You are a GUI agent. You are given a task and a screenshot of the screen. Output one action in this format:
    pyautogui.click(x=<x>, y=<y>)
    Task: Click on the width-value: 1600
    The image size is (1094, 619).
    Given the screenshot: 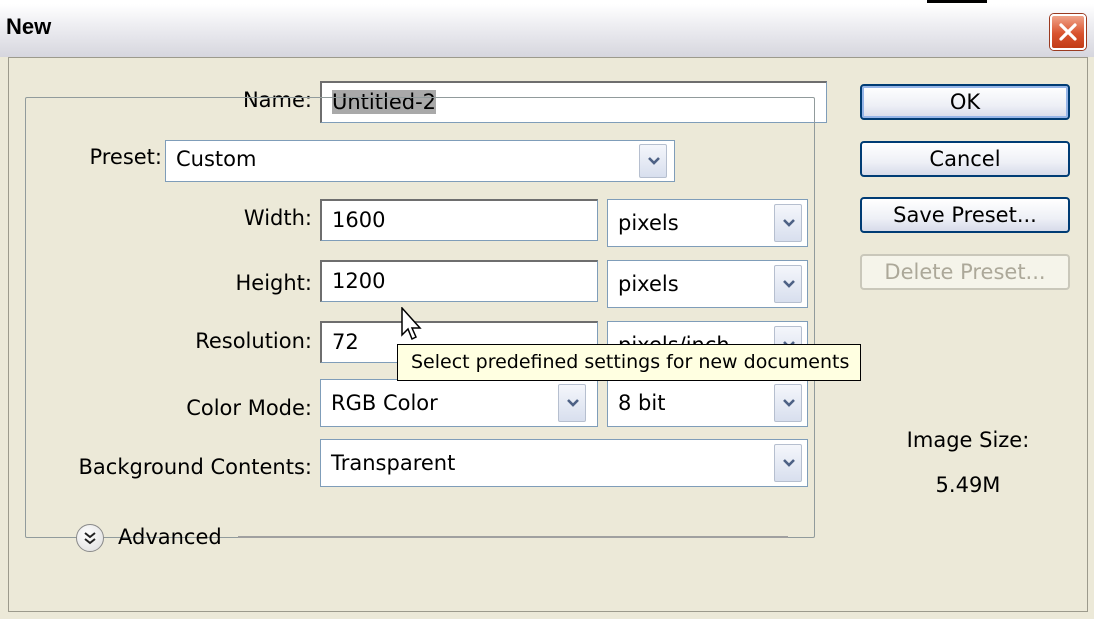 What is the action you would take?
    pyautogui.click(x=359, y=220)
    